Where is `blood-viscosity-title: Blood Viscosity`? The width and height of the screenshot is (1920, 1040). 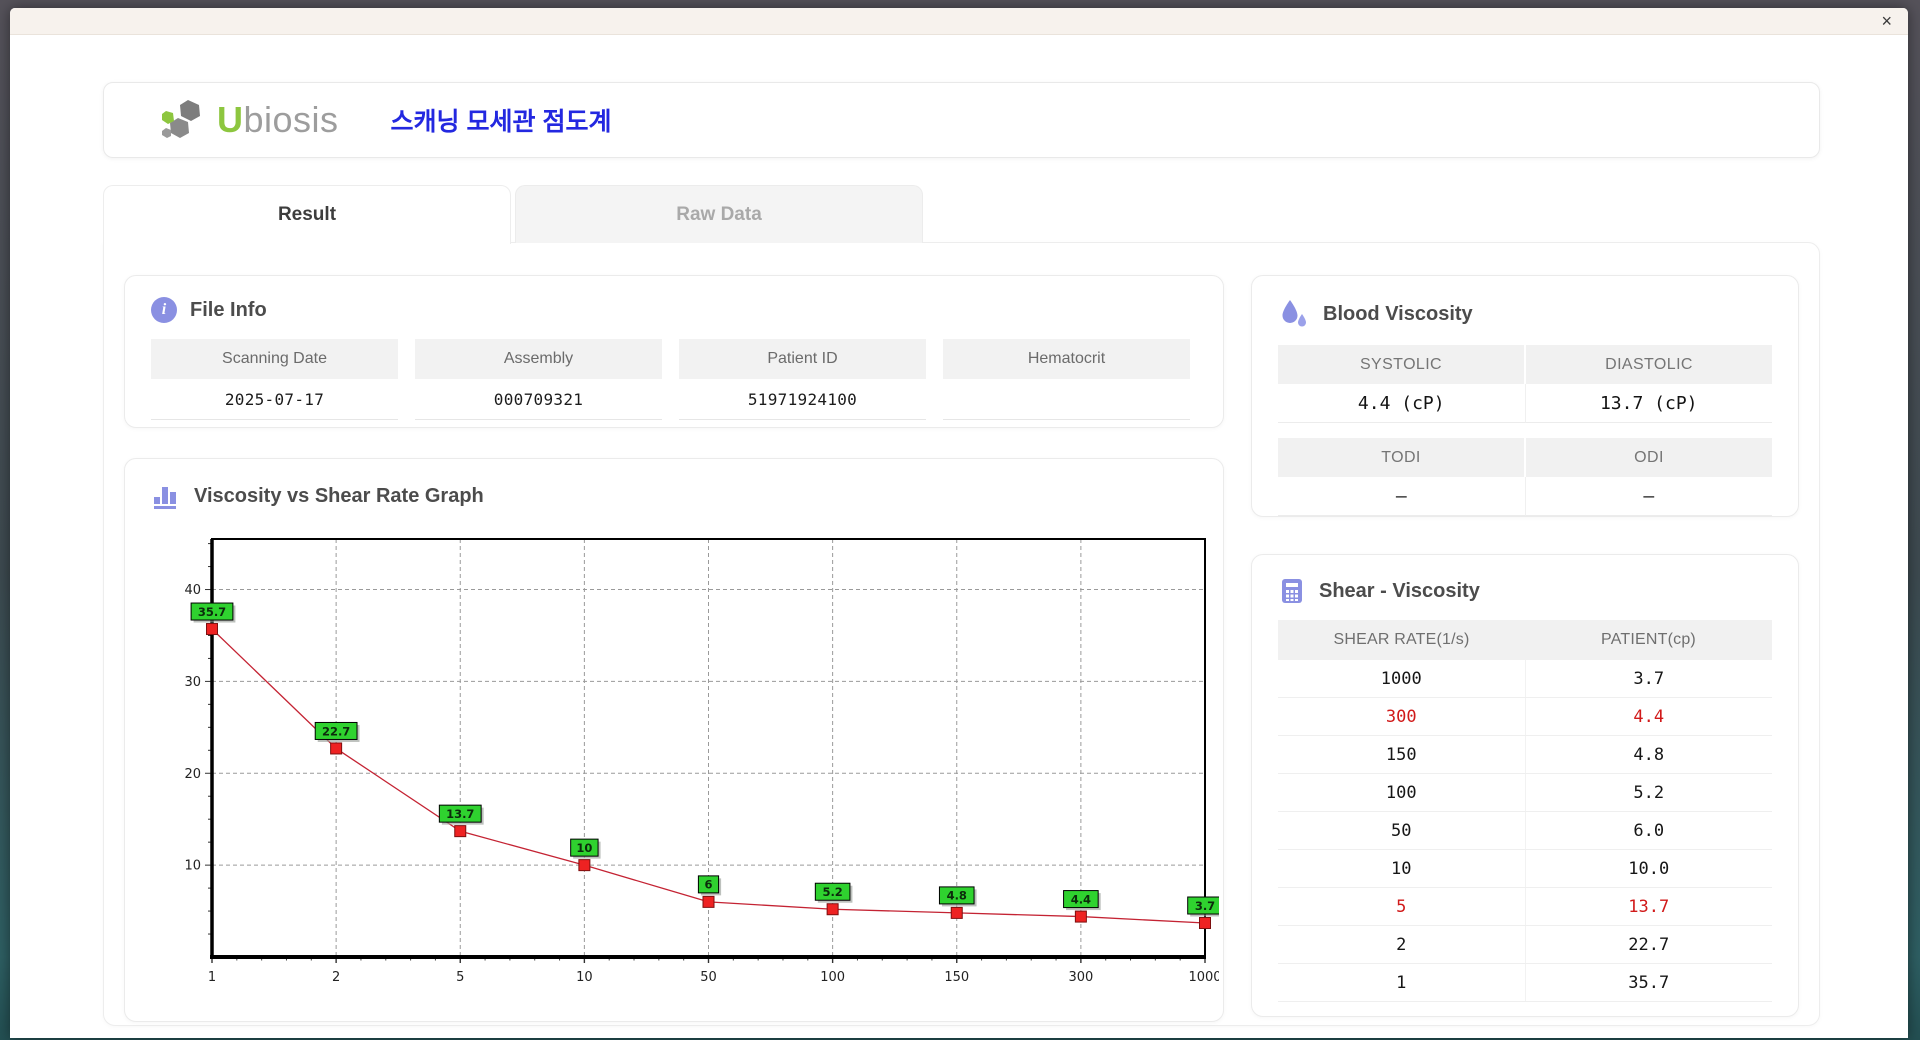
blood-viscosity-title: Blood Viscosity is located at coordinates (1398, 313).